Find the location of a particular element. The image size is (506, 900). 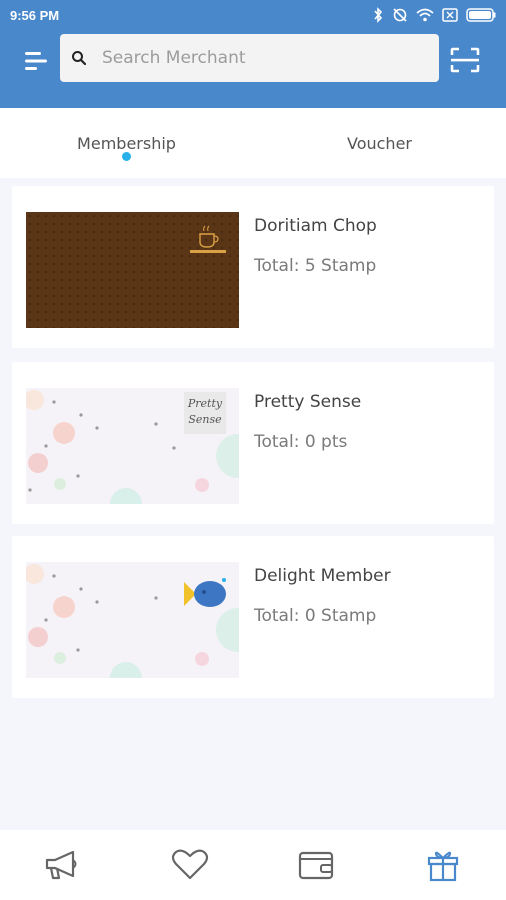

fish-logo-icon is located at coordinates (205, 592).